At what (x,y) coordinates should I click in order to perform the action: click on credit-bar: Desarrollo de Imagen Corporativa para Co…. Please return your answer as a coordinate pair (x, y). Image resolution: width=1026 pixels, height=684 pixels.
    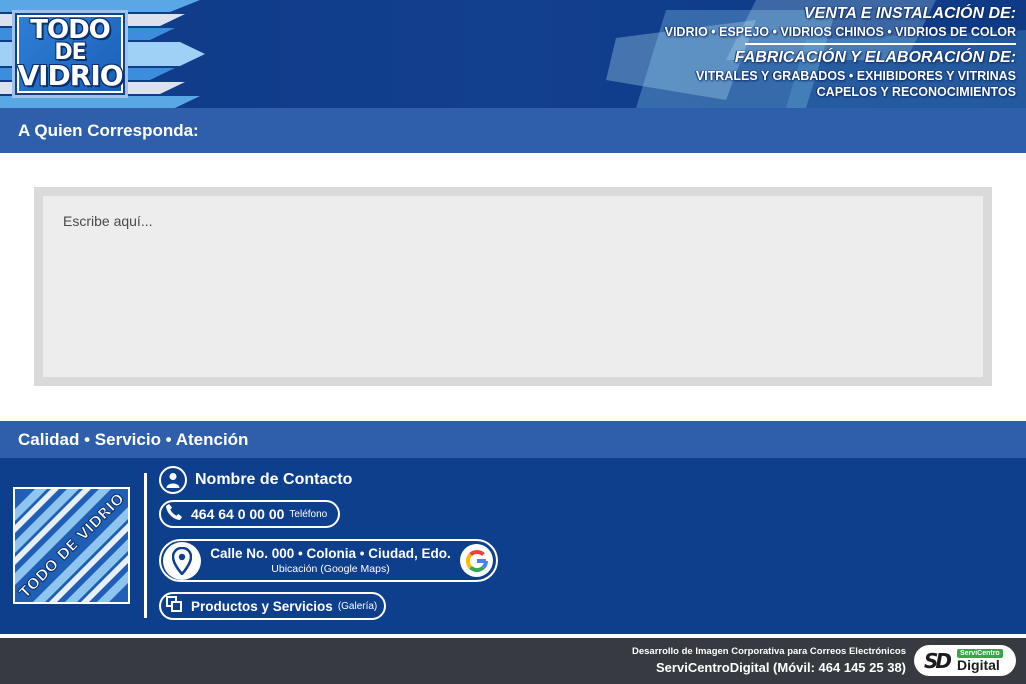
    Looking at the image, I should click on (513, 661).